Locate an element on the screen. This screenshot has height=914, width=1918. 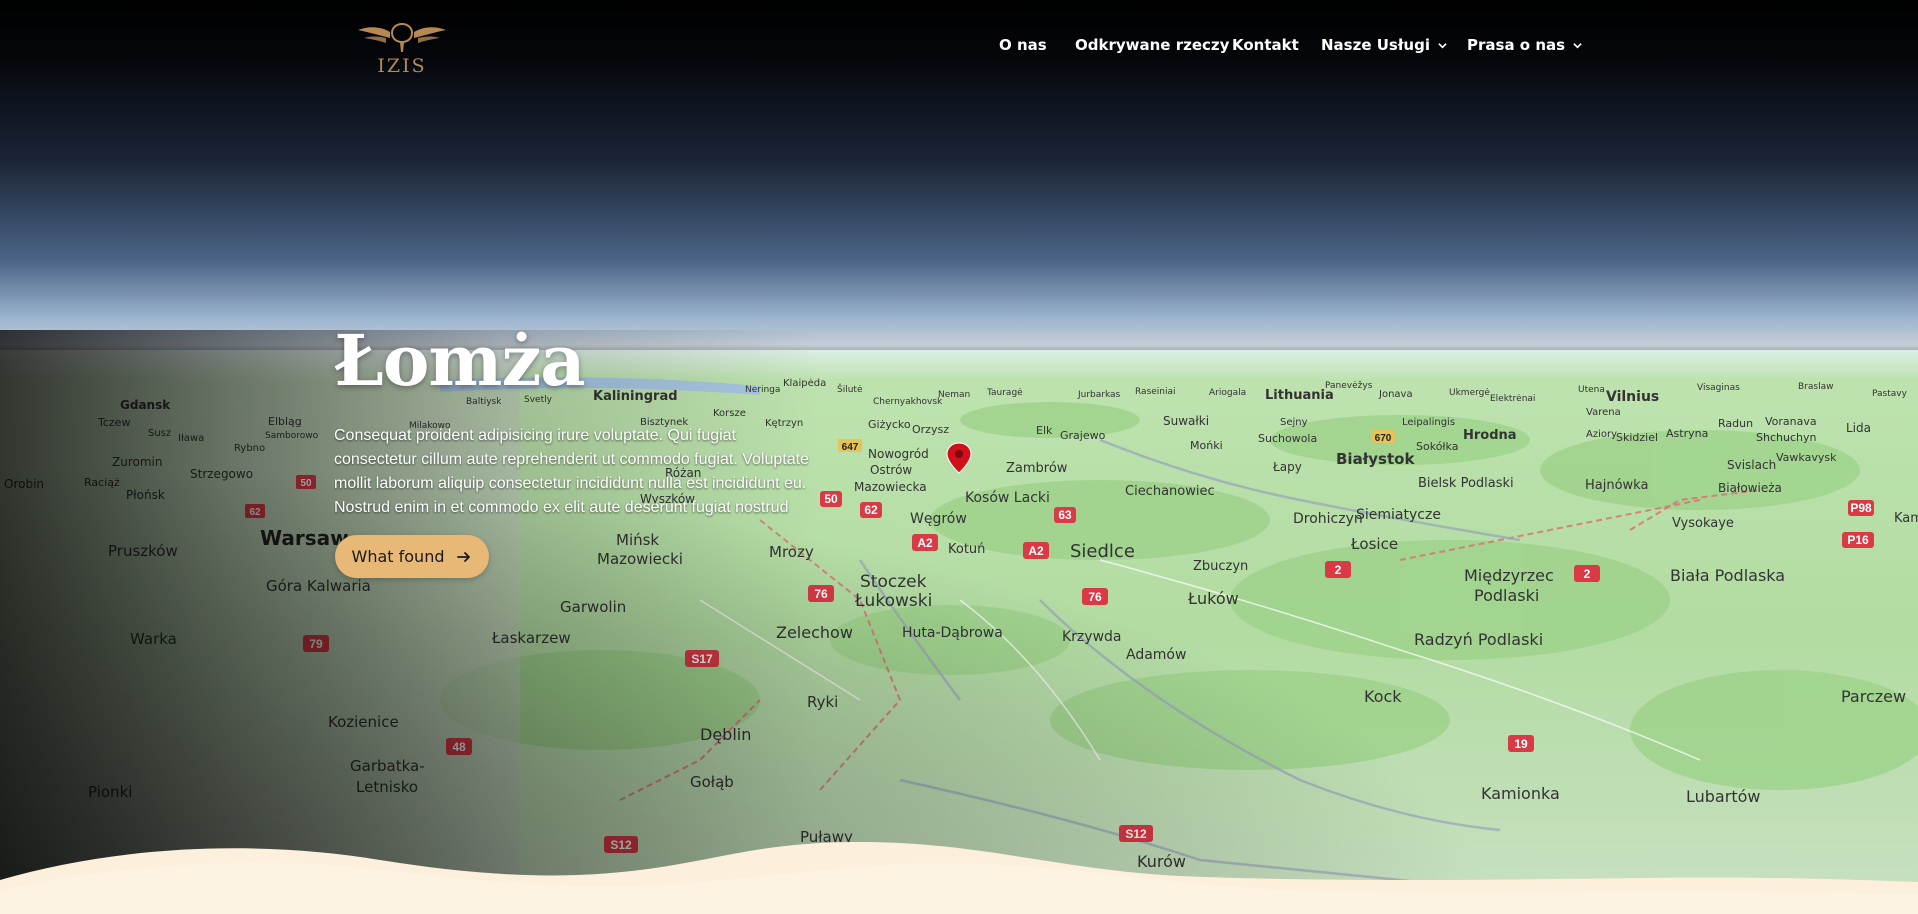
page-title: Łomża is located at coordinates (460, 360).